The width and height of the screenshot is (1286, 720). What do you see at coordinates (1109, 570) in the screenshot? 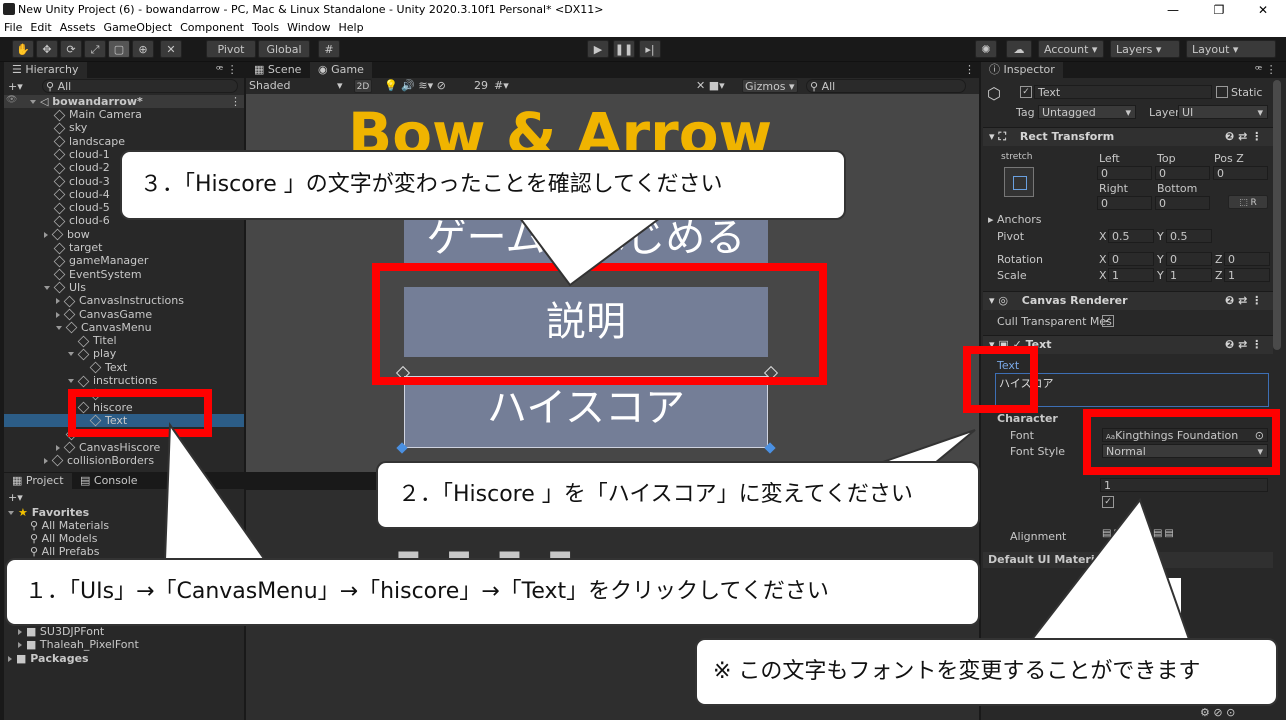
I see `callout-4-tail` at bounding box center [1109, 570].